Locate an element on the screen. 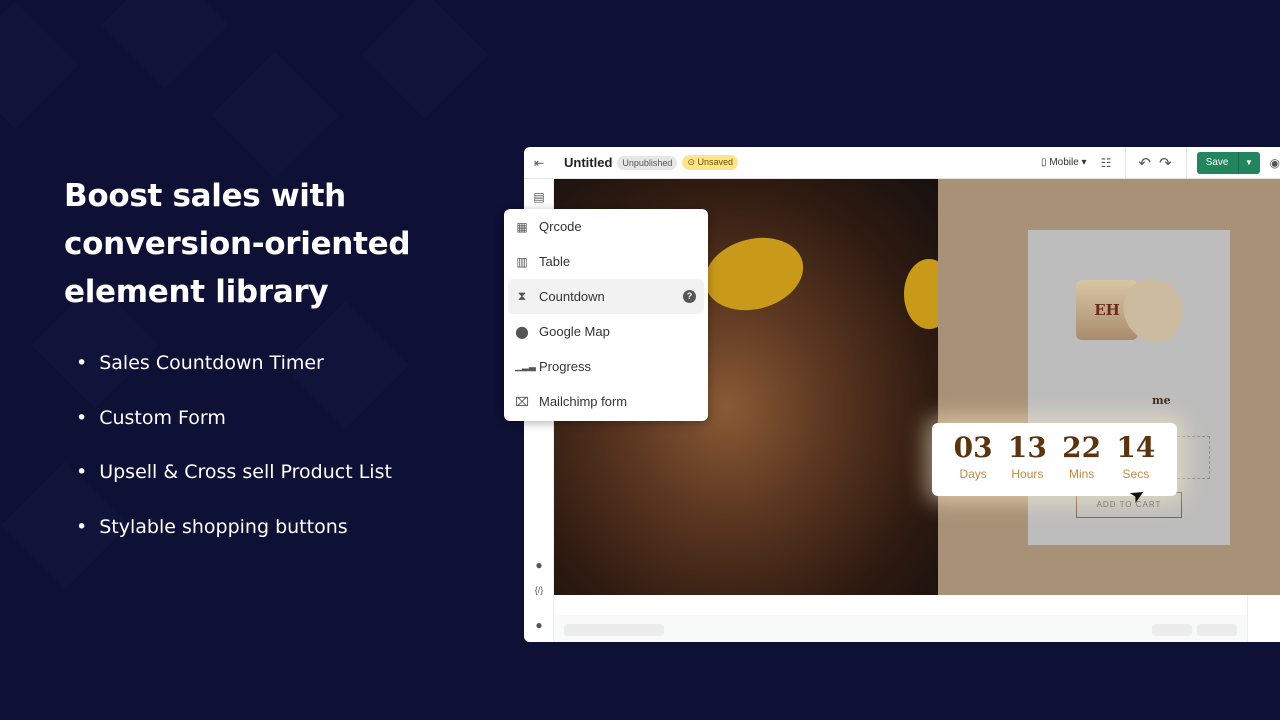 The width and height of the screenshot is (1280, 720). countdown-value: 13 is located at coordinates (1027, 447).